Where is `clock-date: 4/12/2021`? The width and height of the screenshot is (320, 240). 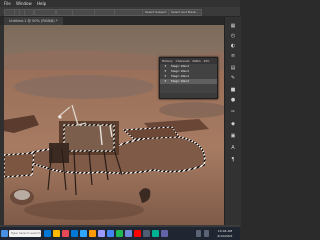 clock-date: 4/12/2021 is located at coordinates (225, 235).